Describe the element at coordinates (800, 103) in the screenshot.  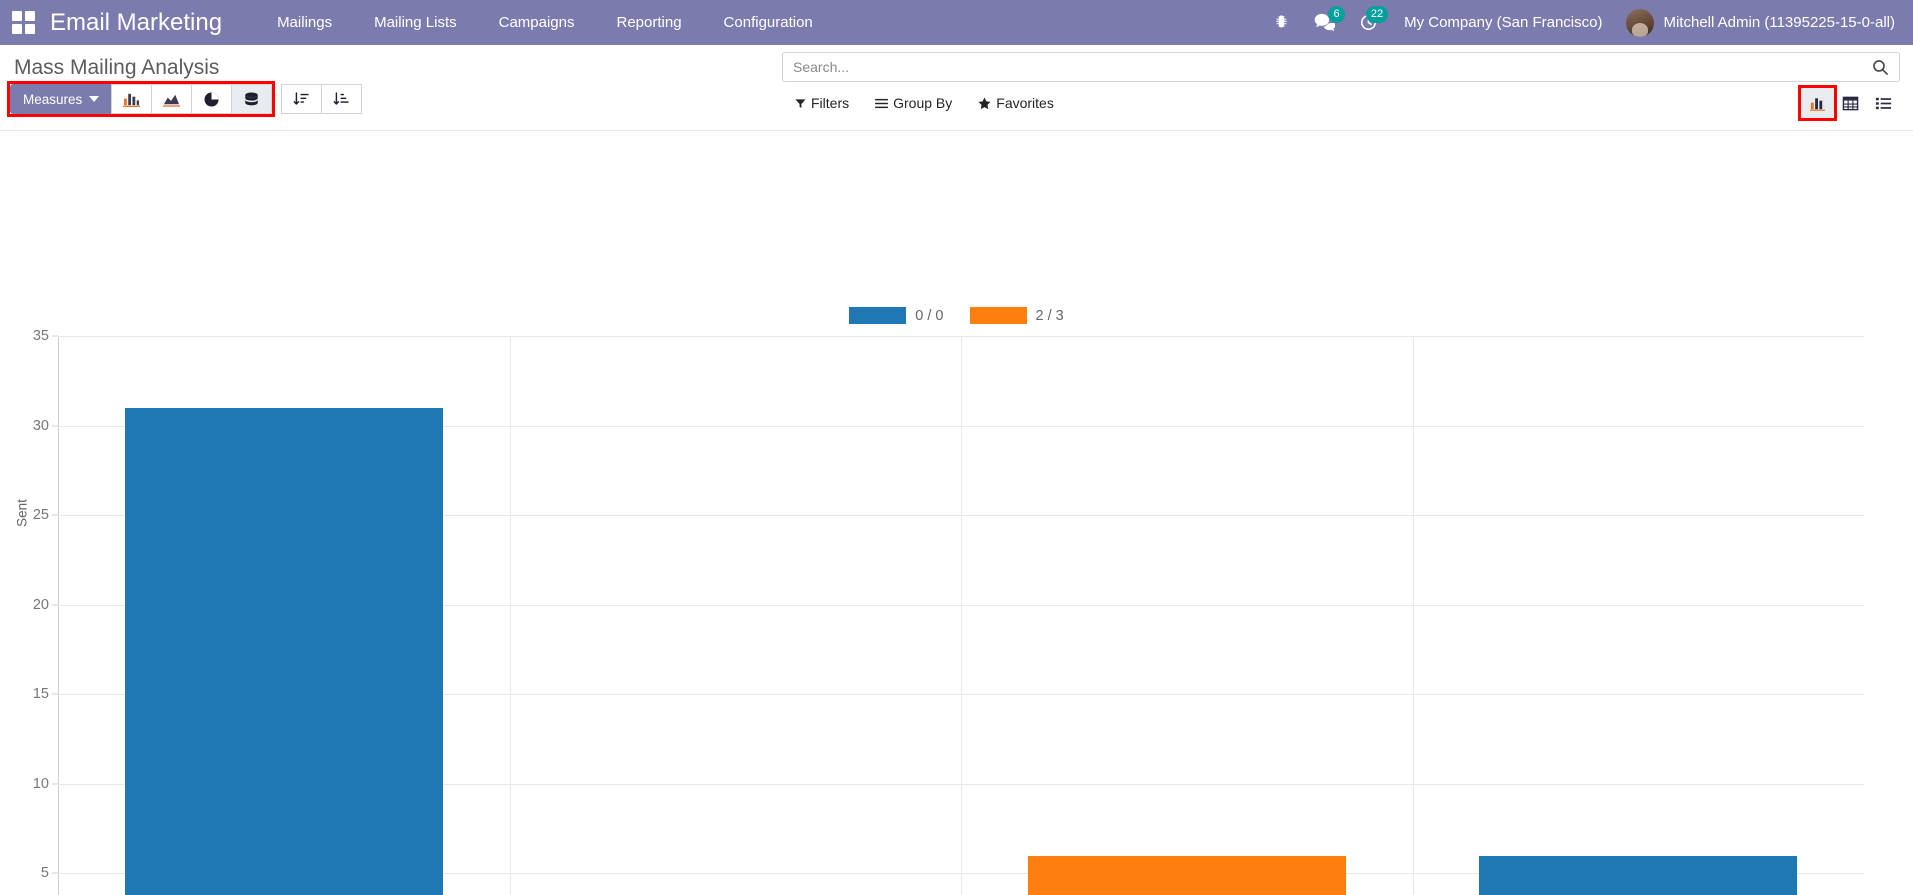
I see `filter-icon` at that location.